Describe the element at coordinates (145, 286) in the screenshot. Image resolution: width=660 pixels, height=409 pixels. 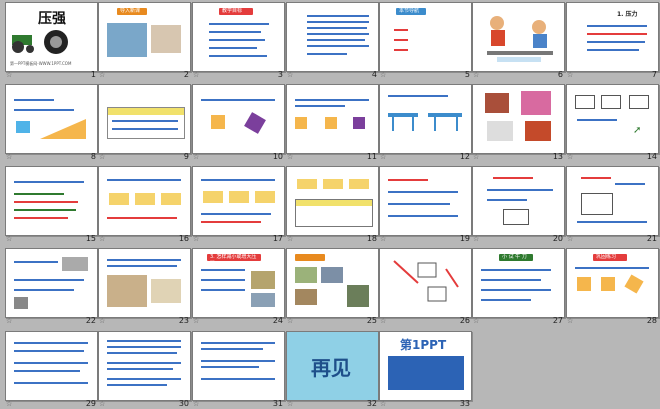
I see `slide-thumb-23: ☆ 23` at that location.